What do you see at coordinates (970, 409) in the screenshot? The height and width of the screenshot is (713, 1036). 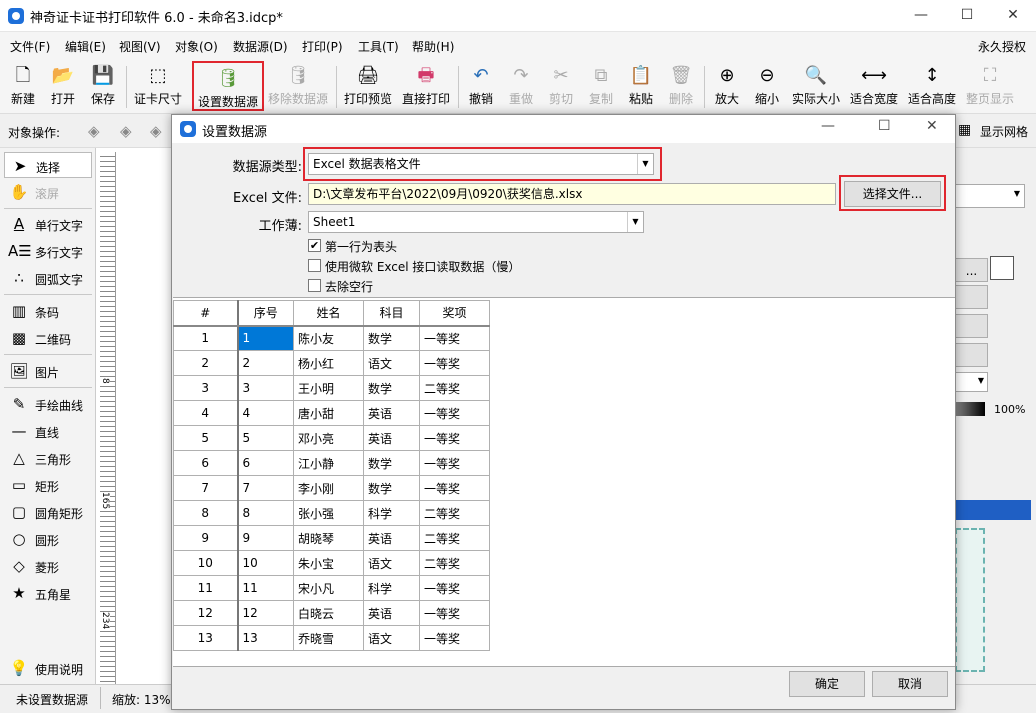 I see `opacity-slider` at bounding box center [970, 409].